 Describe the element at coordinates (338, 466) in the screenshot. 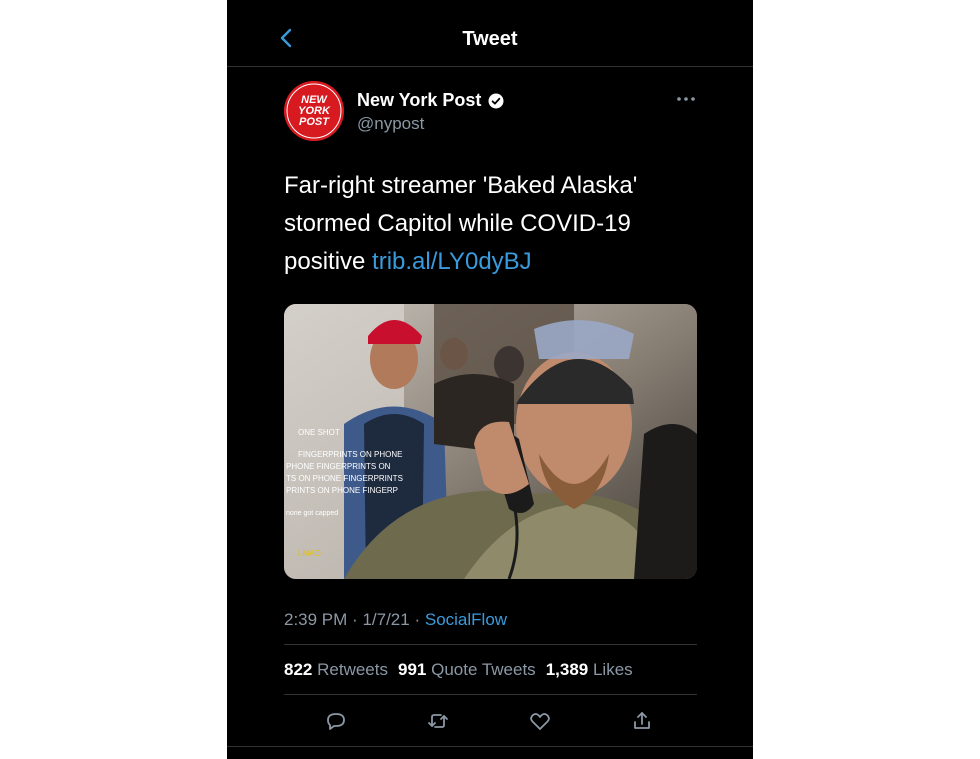

I see `overlay-line: PHONE FINGERPRINTS ON` at that location.